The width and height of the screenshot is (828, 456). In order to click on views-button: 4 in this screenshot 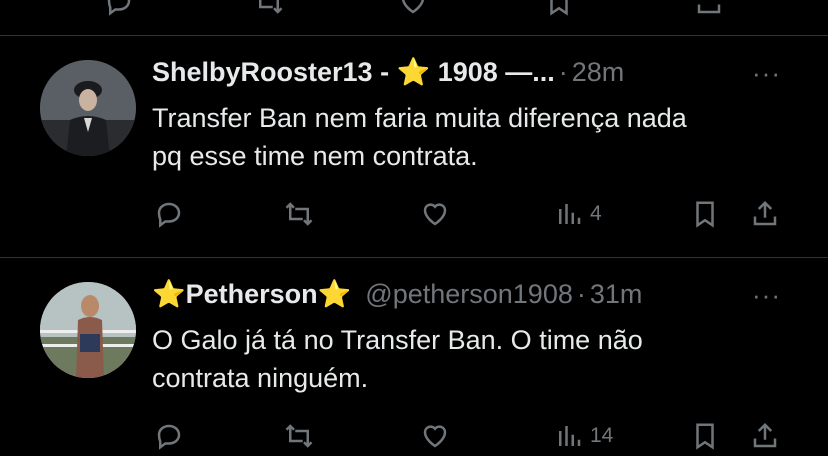, I will do `click(578, 214)`.